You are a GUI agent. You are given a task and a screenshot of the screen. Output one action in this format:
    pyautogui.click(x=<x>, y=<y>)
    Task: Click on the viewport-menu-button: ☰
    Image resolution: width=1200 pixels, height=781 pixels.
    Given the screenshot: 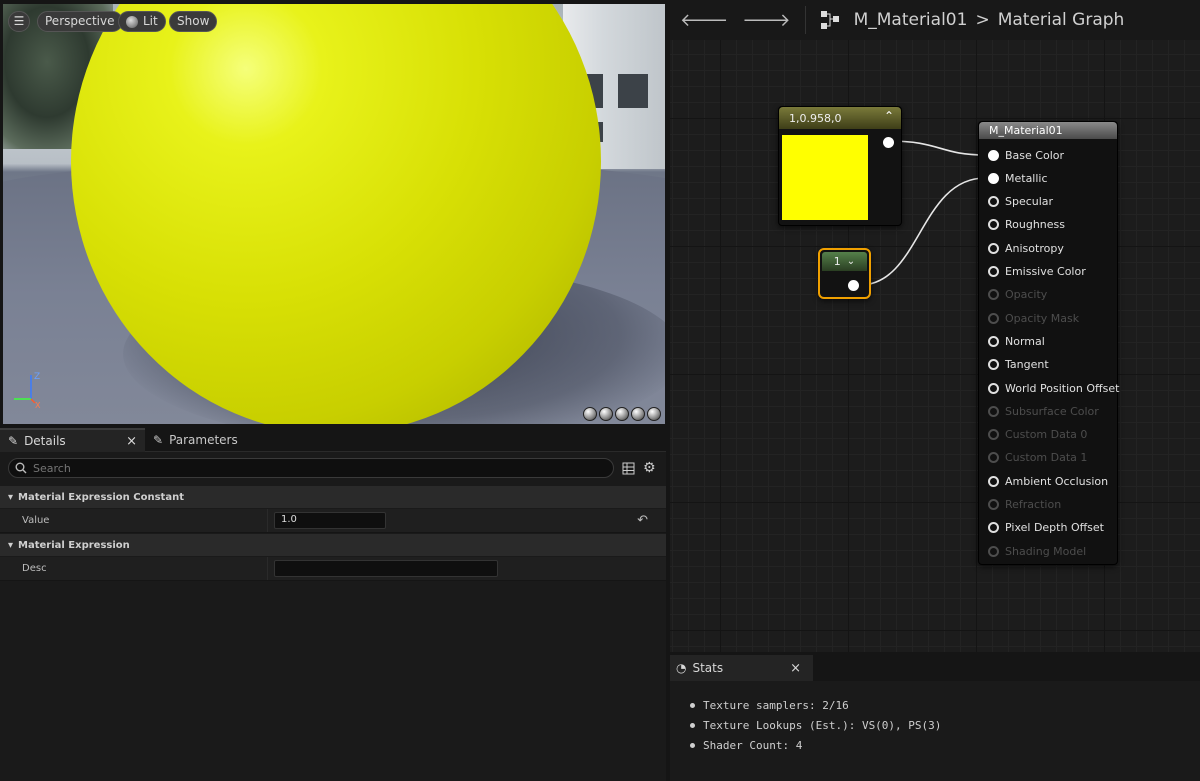 What is the action you would take?
    pyautogui.click(x=19, y=21)
    